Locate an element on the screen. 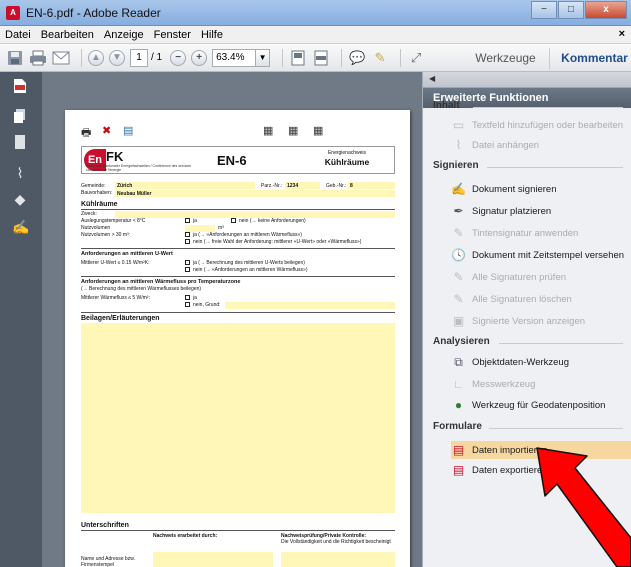 This screenshot has width=631, height=567. waermefluss-label: Mittlerer Wärmefluss ≤ 5 W/m²: is located at coordinates (115, 298).